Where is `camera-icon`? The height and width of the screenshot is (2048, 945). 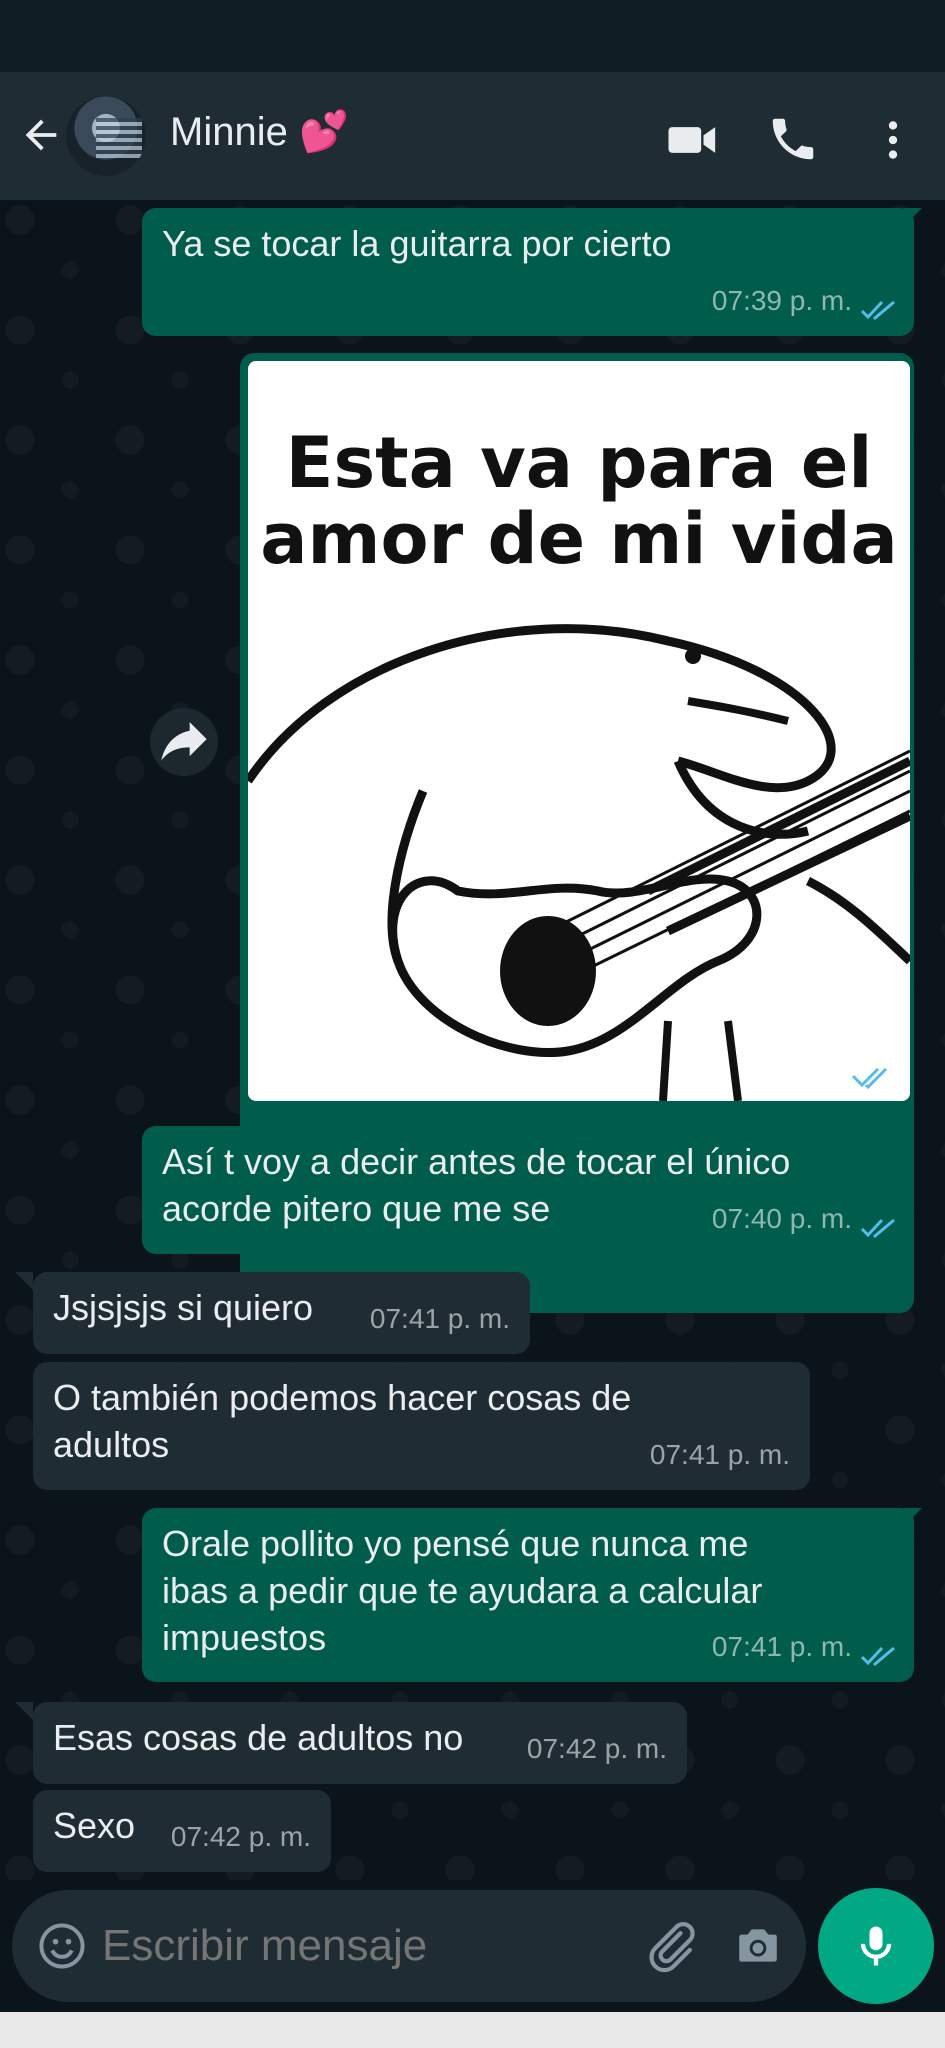 camera-icon is located at coordinates (758, 1945).